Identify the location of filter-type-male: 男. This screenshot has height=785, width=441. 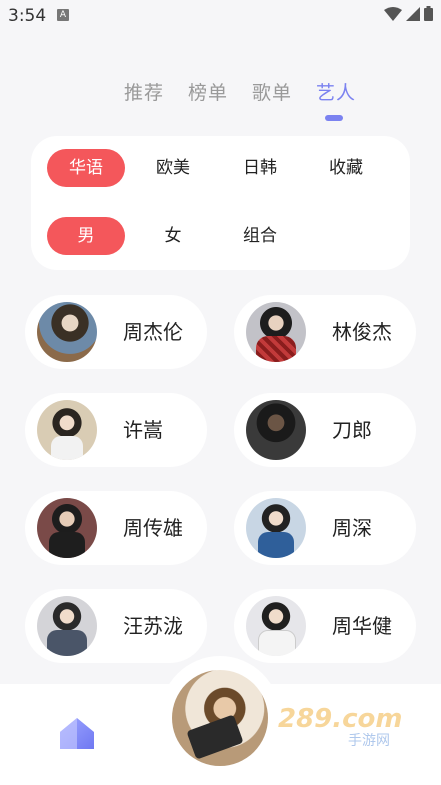
(86, 236).